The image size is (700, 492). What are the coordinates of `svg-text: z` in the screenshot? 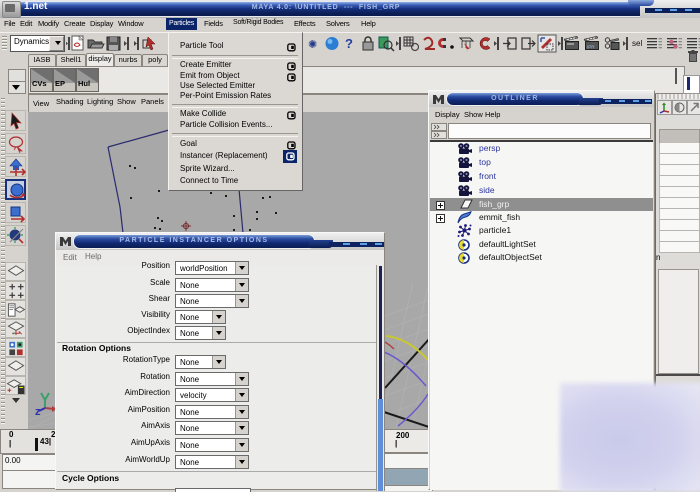 It's located at (38, 412).